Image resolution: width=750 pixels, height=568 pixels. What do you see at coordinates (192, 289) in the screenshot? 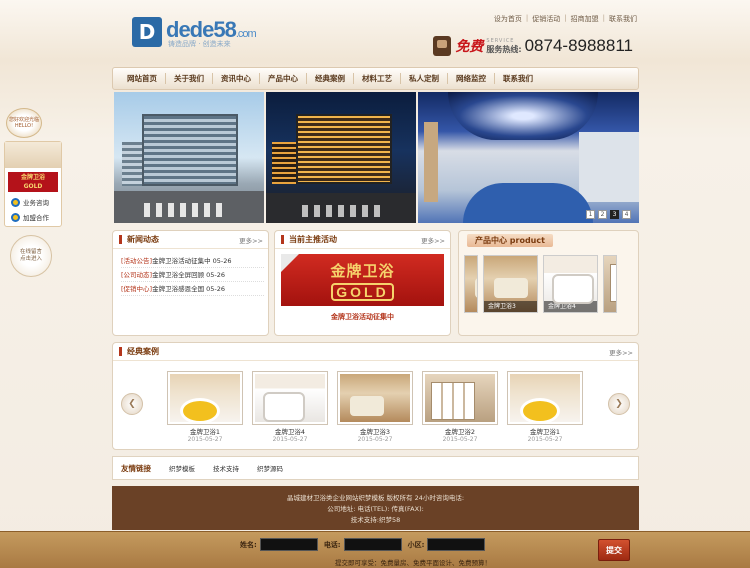
I see `news-item: [促销中心]金牌卫浴感恩全国 05-26` at bounding box center [192, 289].